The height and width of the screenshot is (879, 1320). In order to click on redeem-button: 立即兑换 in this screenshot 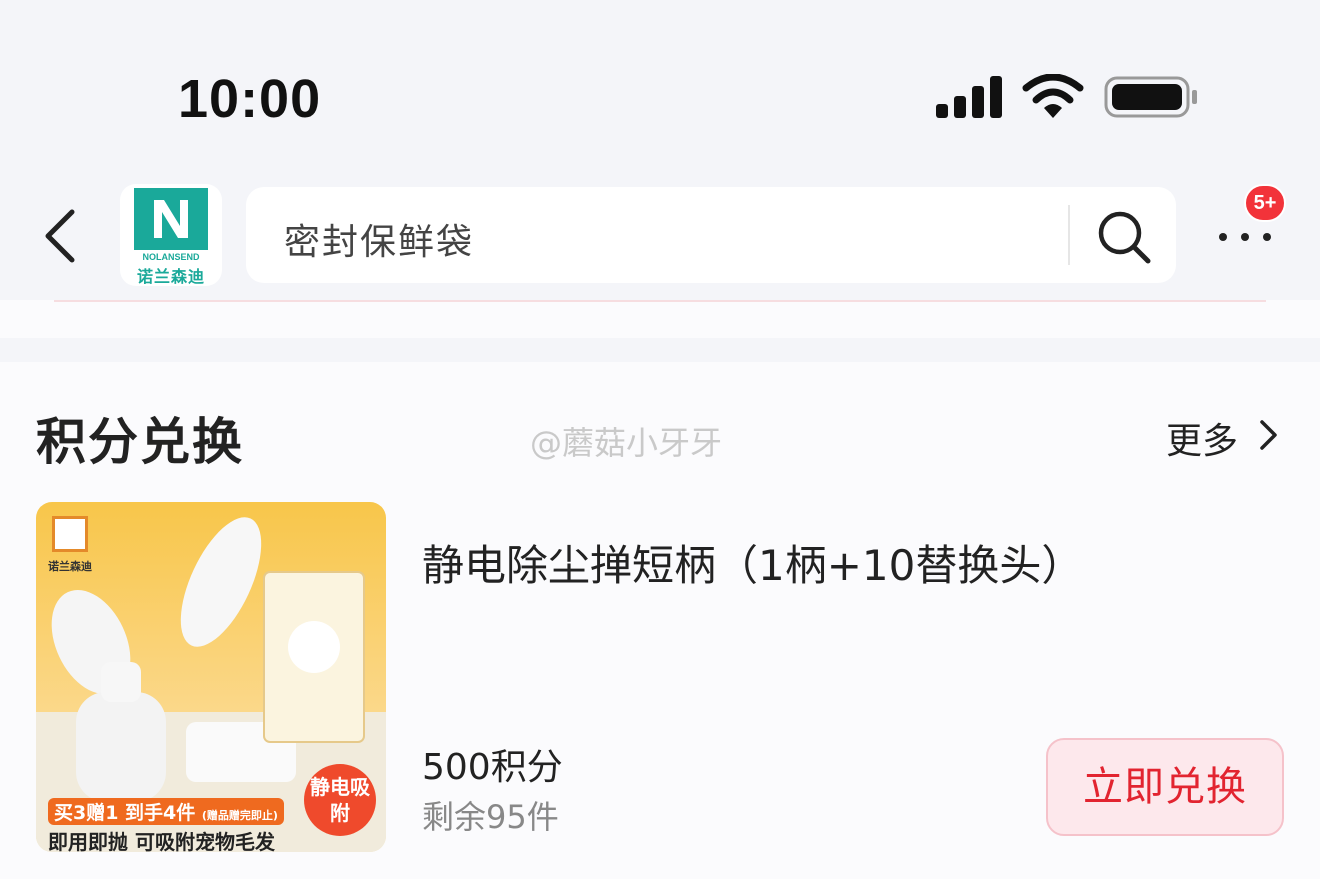, I will do `click(1165, 787)`.